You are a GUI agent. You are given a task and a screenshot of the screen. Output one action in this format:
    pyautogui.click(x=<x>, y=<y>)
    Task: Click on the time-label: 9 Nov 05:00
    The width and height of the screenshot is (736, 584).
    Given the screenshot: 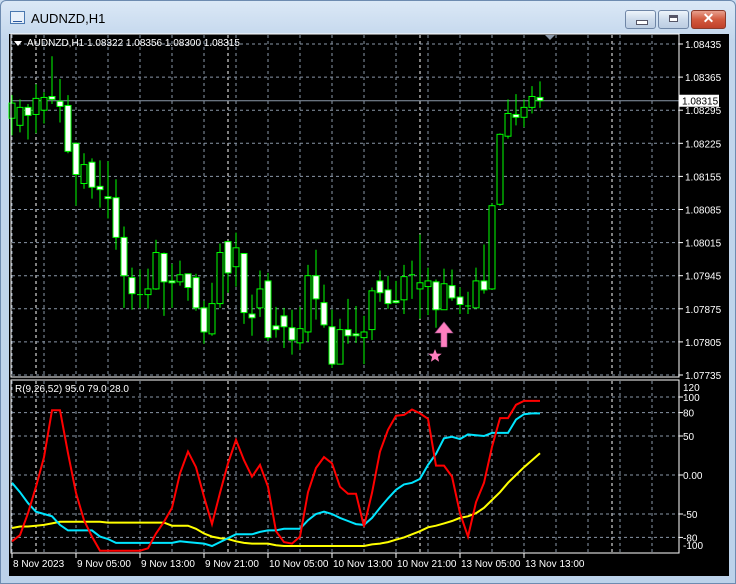 What is the action you would take?
    pyautogui.click(x=104, y=564)
    